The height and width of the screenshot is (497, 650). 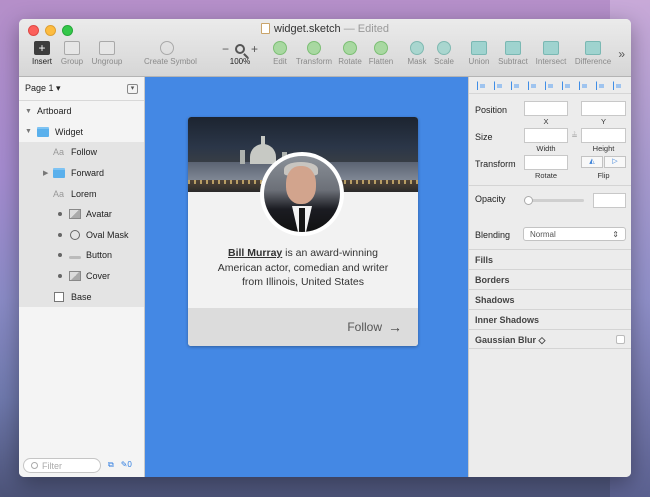 I want to click on borders-section: Borders, so click(x=550, y=279).